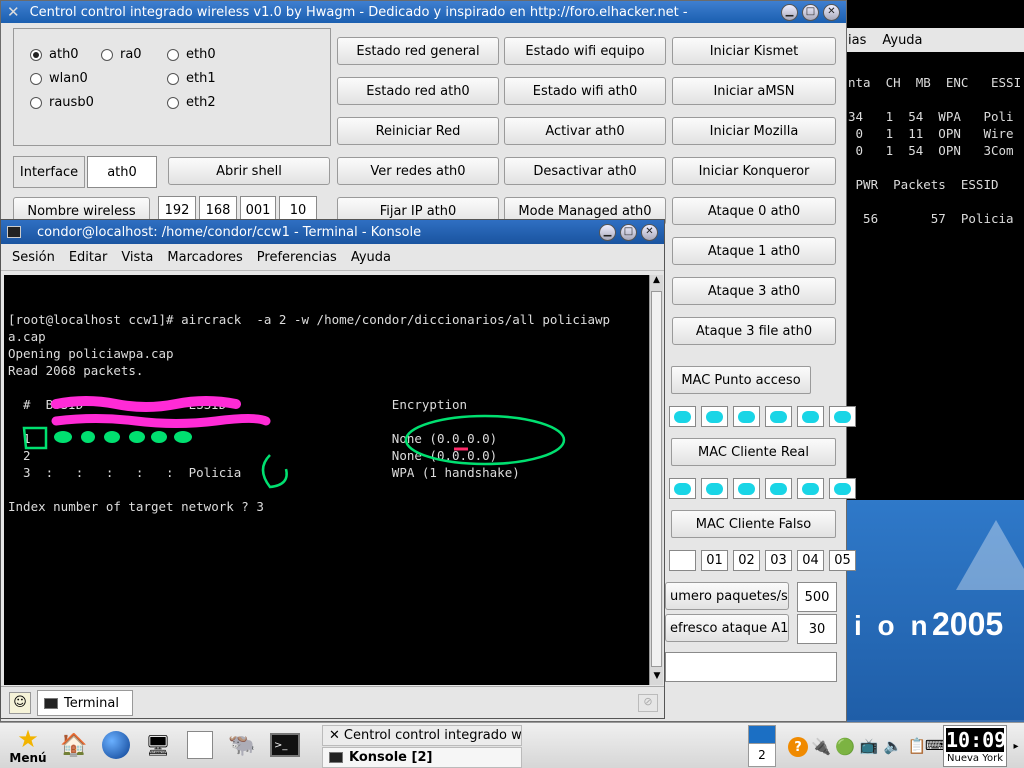 This screenshot has height=768, width=1024. I want to click on radio-ath0: ath0, so click(54, 54).